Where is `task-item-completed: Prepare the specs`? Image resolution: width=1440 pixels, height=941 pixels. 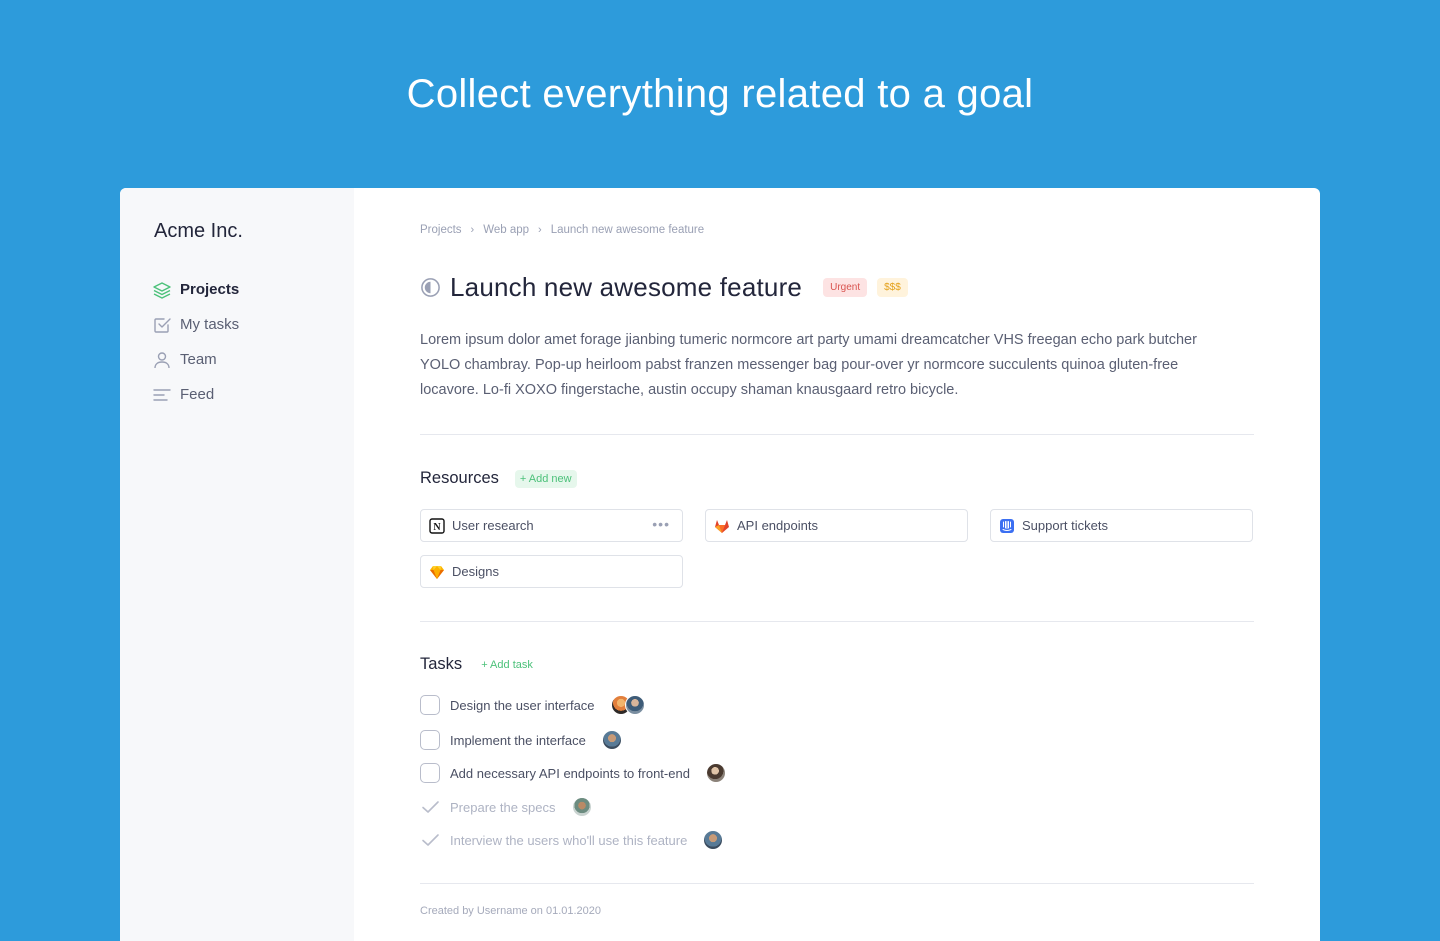
task-item-completed: Prepare the specs is located at coordinates (506, 807).